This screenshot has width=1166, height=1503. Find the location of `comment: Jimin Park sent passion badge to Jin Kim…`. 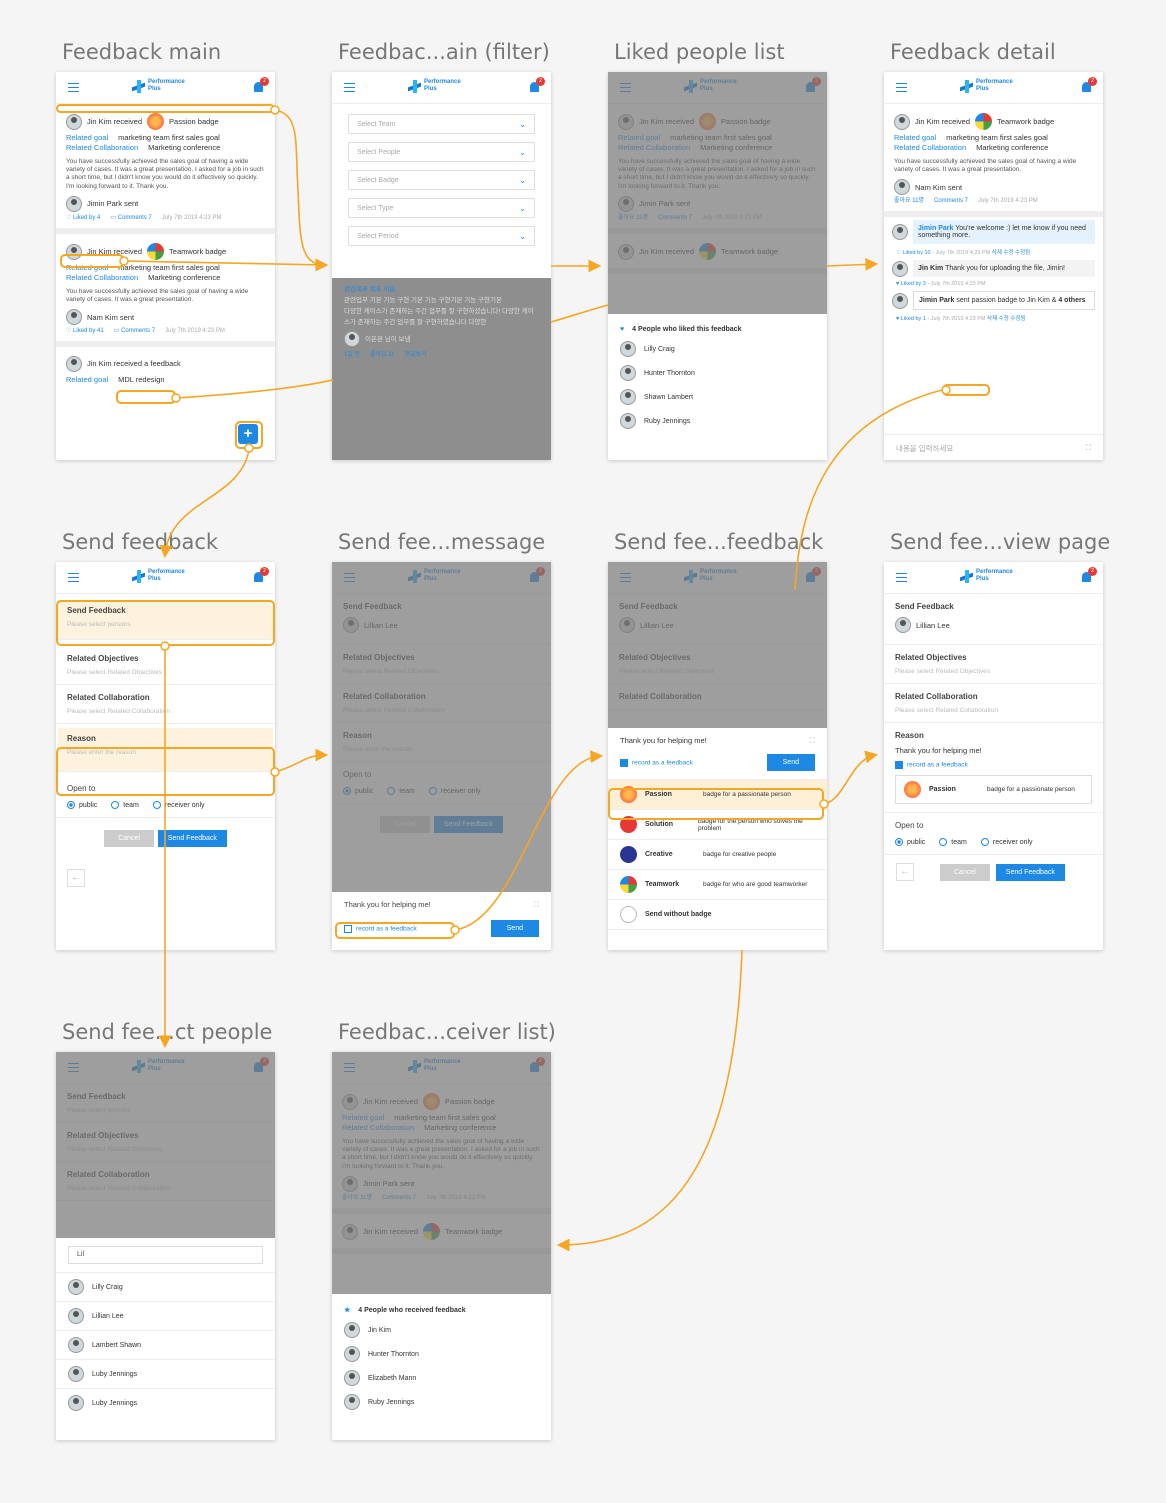

comment: Jimin Park sent passion badge to Jin Kim… is located at coordinates (993, 301).